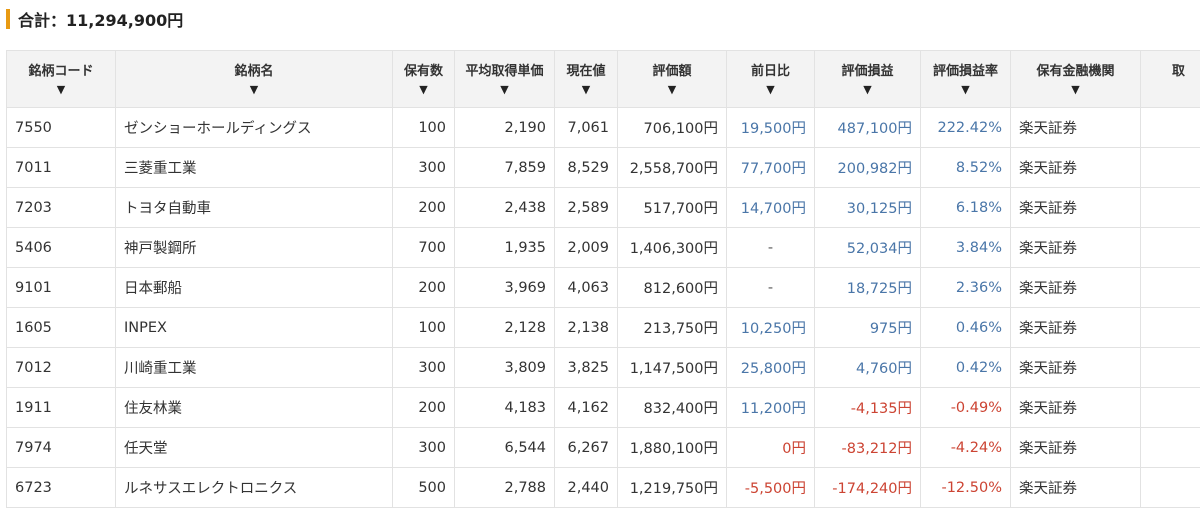 Image resolution: width=1200 pixels, height=532 pixels. Describe the element at coordinates (504, 127) in the screenshot. I see `cell-average-cost: 2,190` at that location.